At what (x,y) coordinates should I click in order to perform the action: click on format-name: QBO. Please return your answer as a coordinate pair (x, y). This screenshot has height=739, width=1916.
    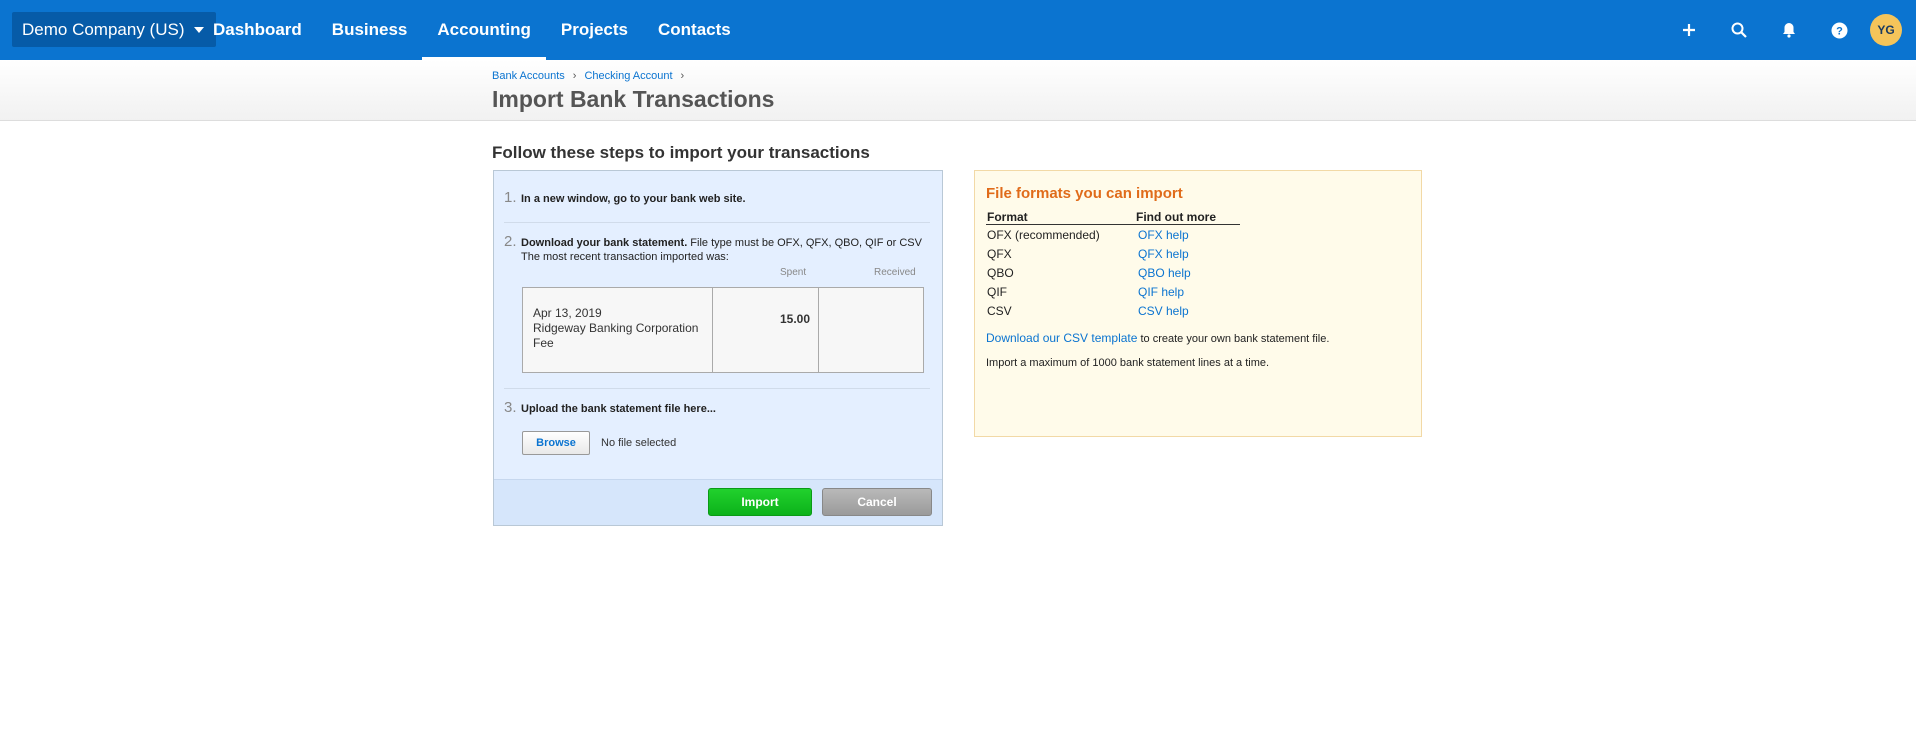
    Looking at the image, I should click on (1000, 272).